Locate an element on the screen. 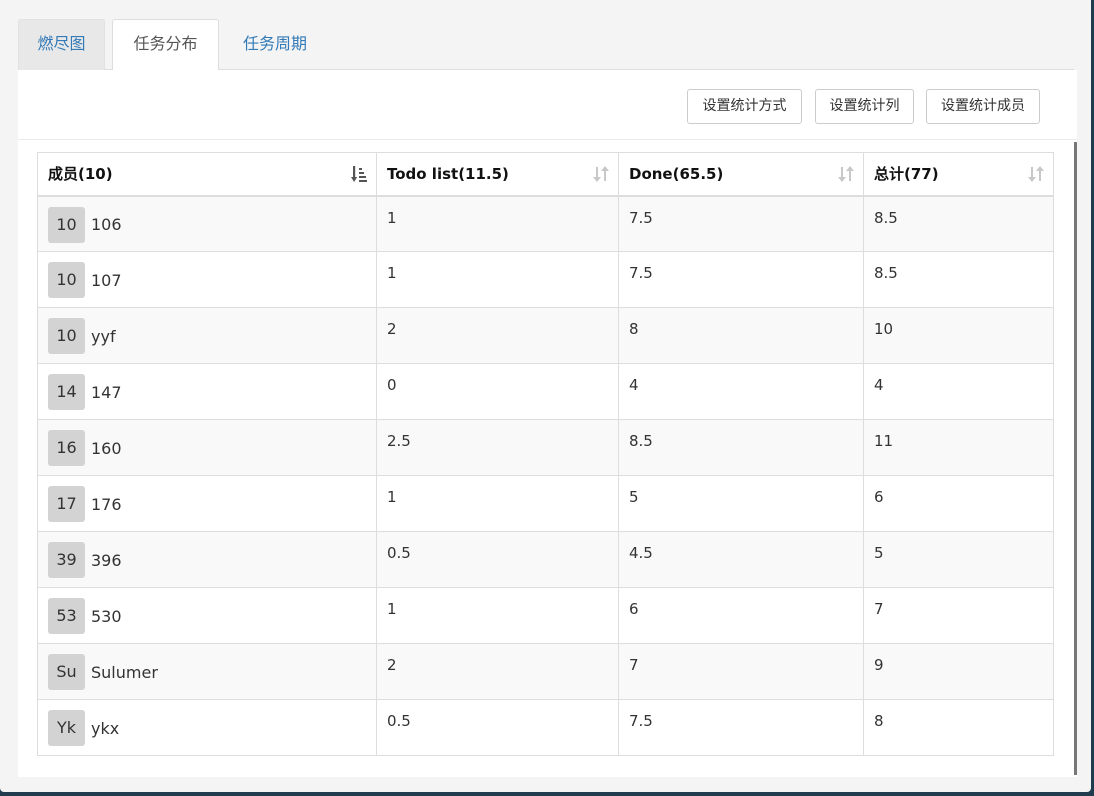  table-row: 10 107 1 7.5 8.5 is located at coordinates (545, 279).